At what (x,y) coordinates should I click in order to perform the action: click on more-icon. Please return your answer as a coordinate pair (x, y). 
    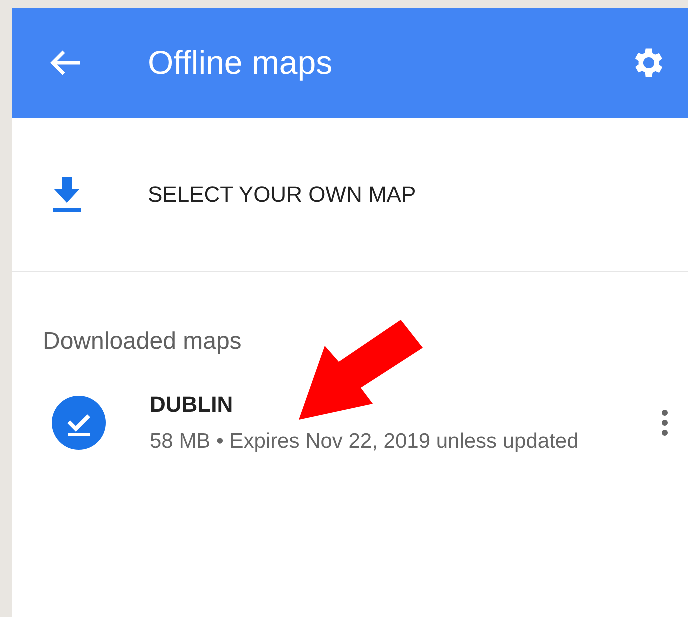
    Looking at the image, I should click on (665, 423).